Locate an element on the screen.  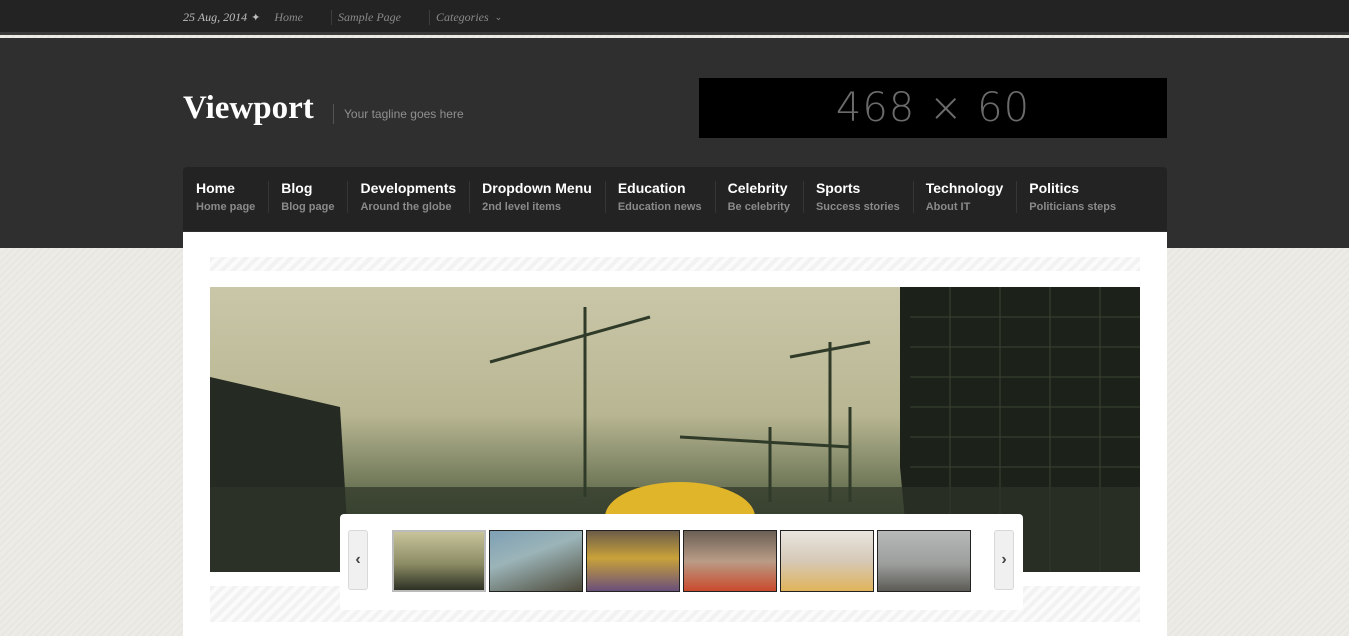
nav-item-title: Dropdown Menu is located at coordinates (537, 188).